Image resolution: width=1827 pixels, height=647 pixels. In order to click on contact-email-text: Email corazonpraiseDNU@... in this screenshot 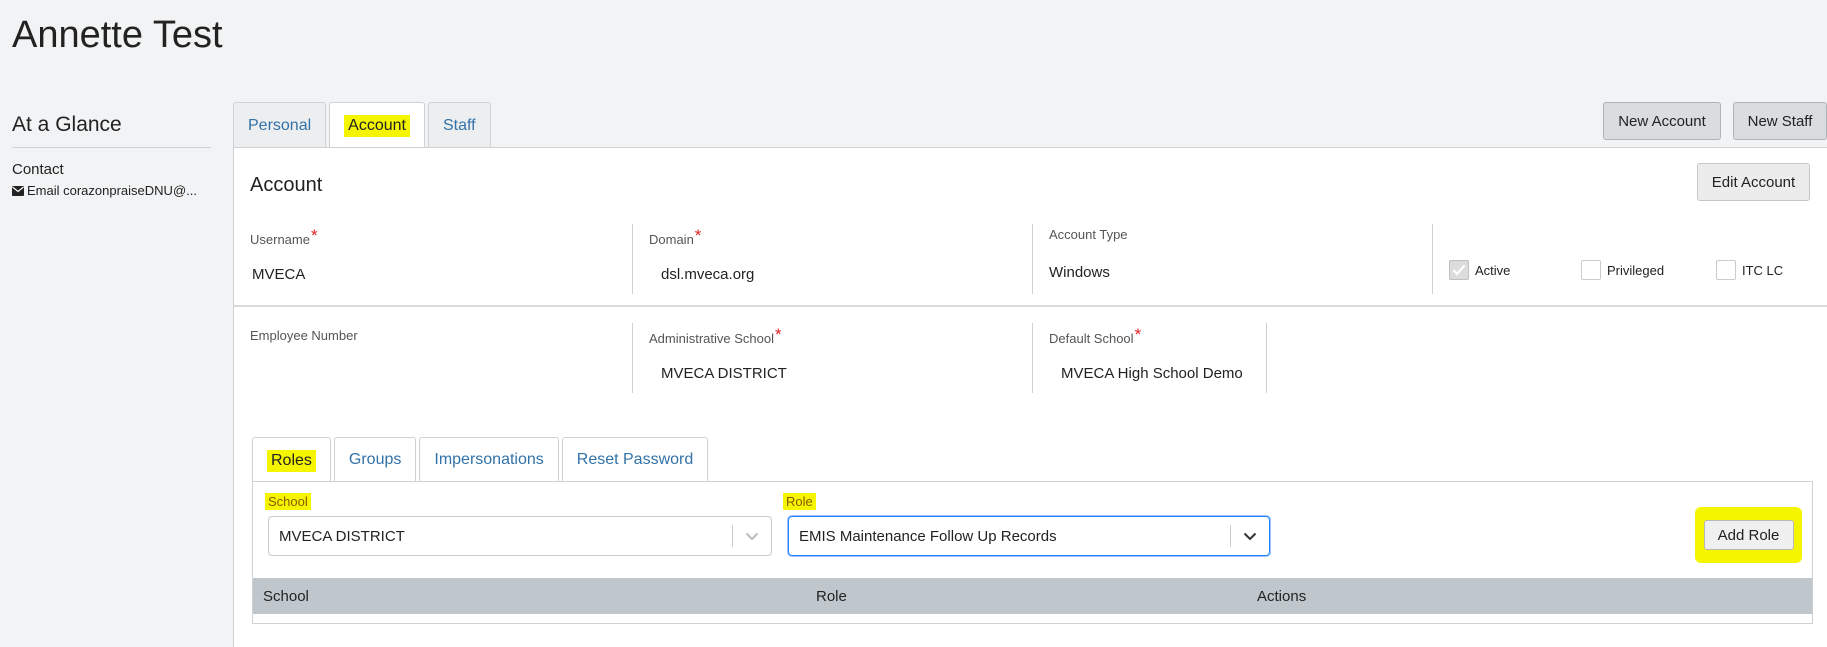, I will do `click(112, 190)`.